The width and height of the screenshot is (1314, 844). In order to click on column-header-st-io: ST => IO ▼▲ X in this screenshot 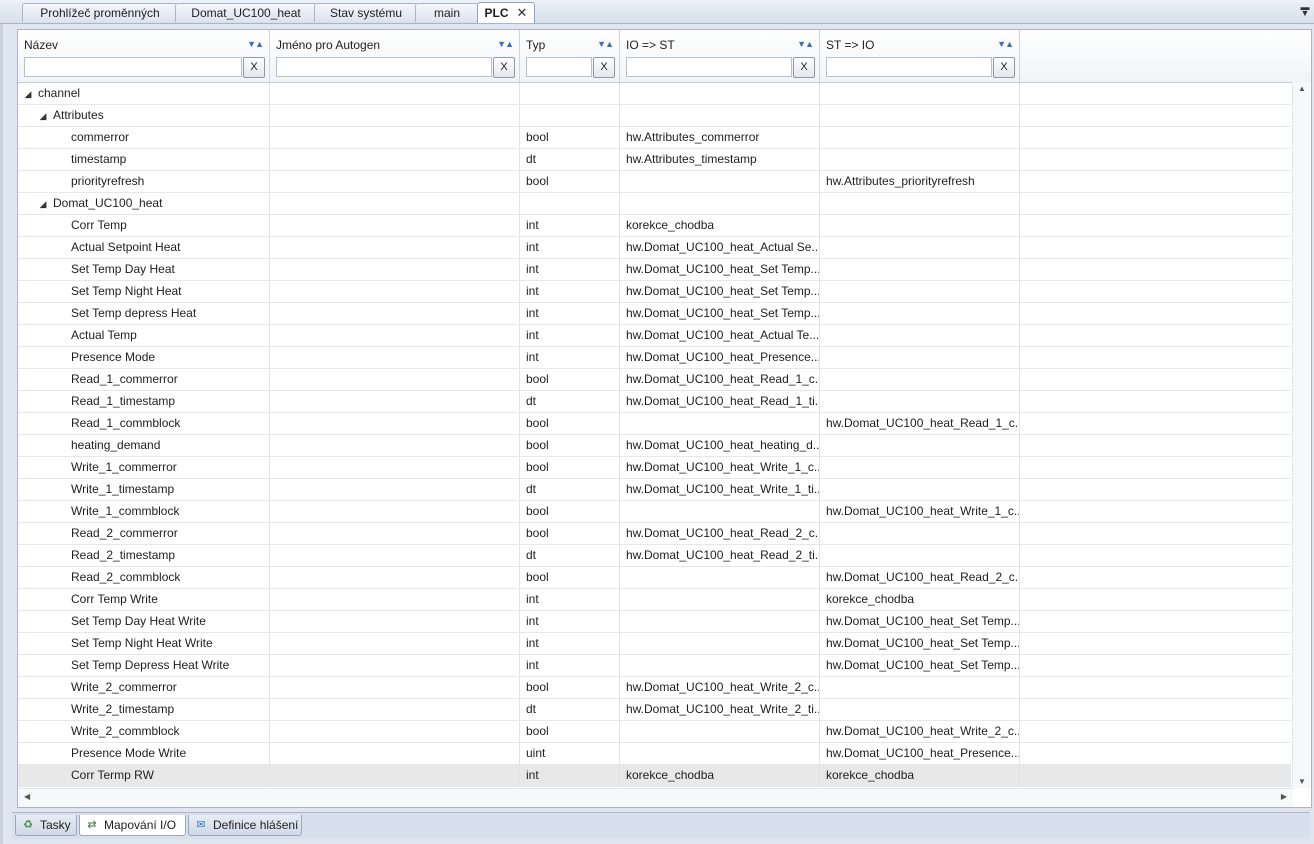, I will do `click(920, 56)`.